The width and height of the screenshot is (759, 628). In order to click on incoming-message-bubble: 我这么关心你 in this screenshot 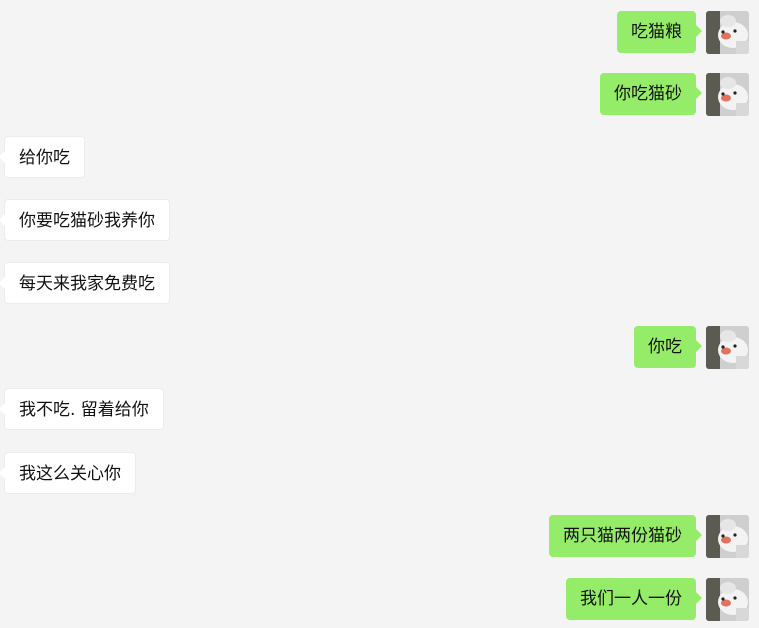, I will do `click(68, 473)`.